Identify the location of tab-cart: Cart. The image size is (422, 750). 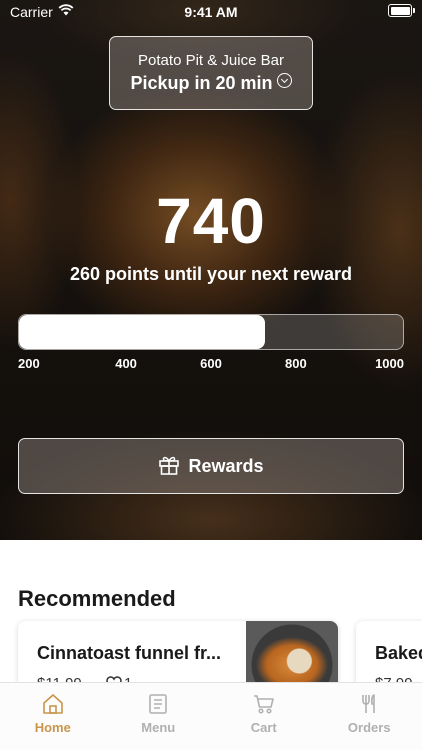
(264, 716).